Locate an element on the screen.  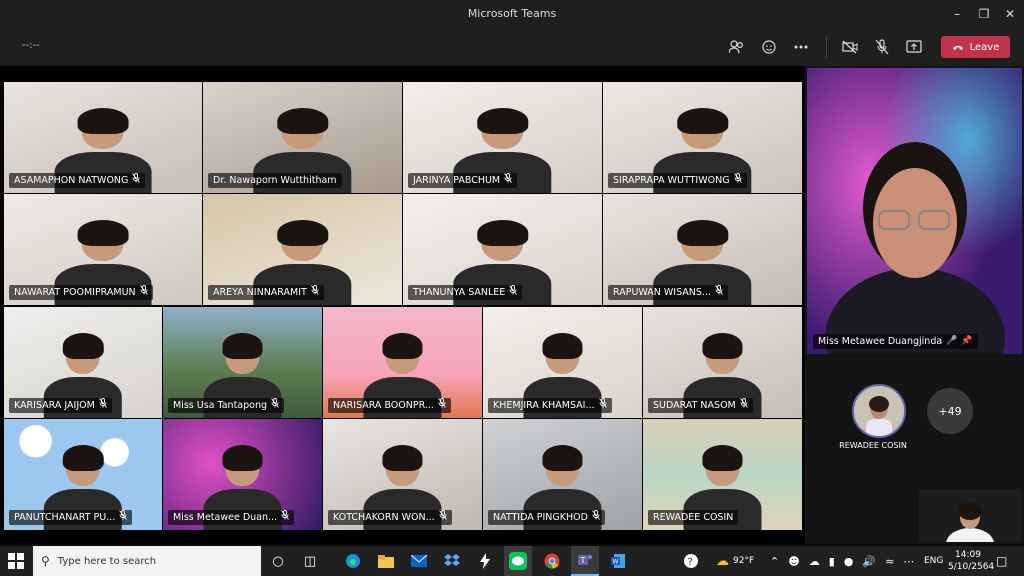
app-icon is located at coordinates (485, 561).